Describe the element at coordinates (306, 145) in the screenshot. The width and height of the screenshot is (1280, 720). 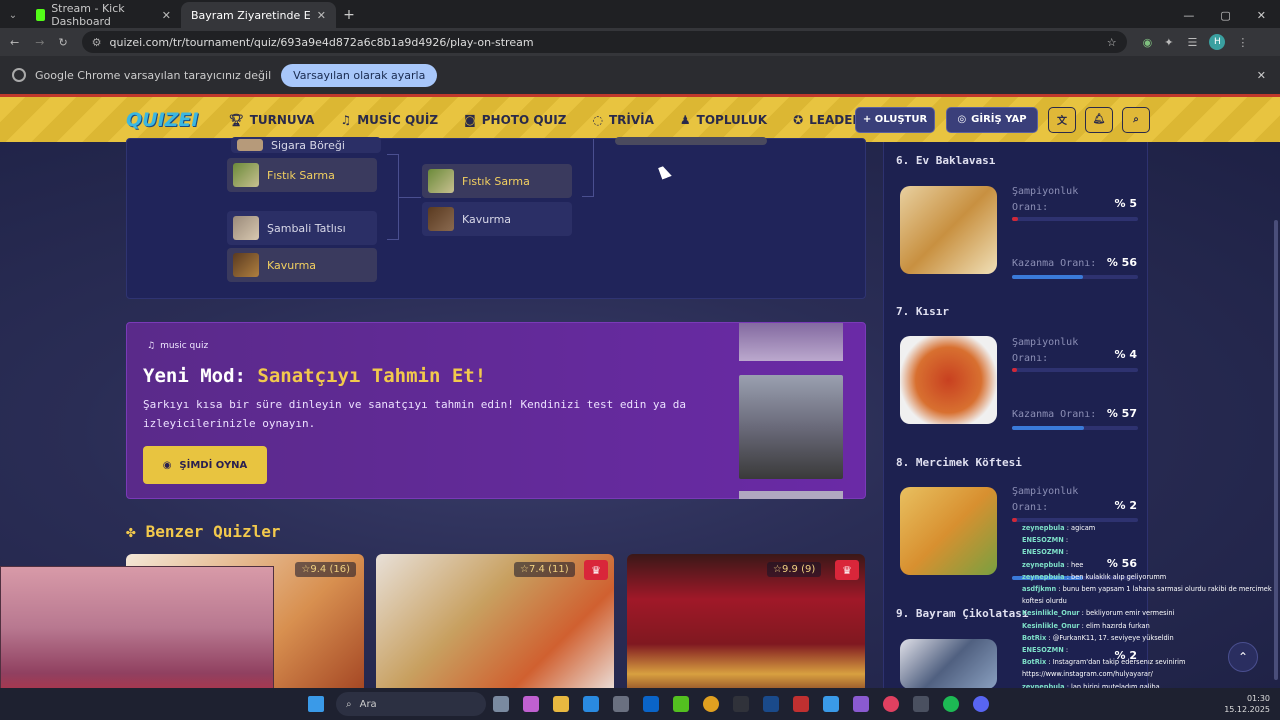
I see `bracket-item: Sigara Böreği` at that location.